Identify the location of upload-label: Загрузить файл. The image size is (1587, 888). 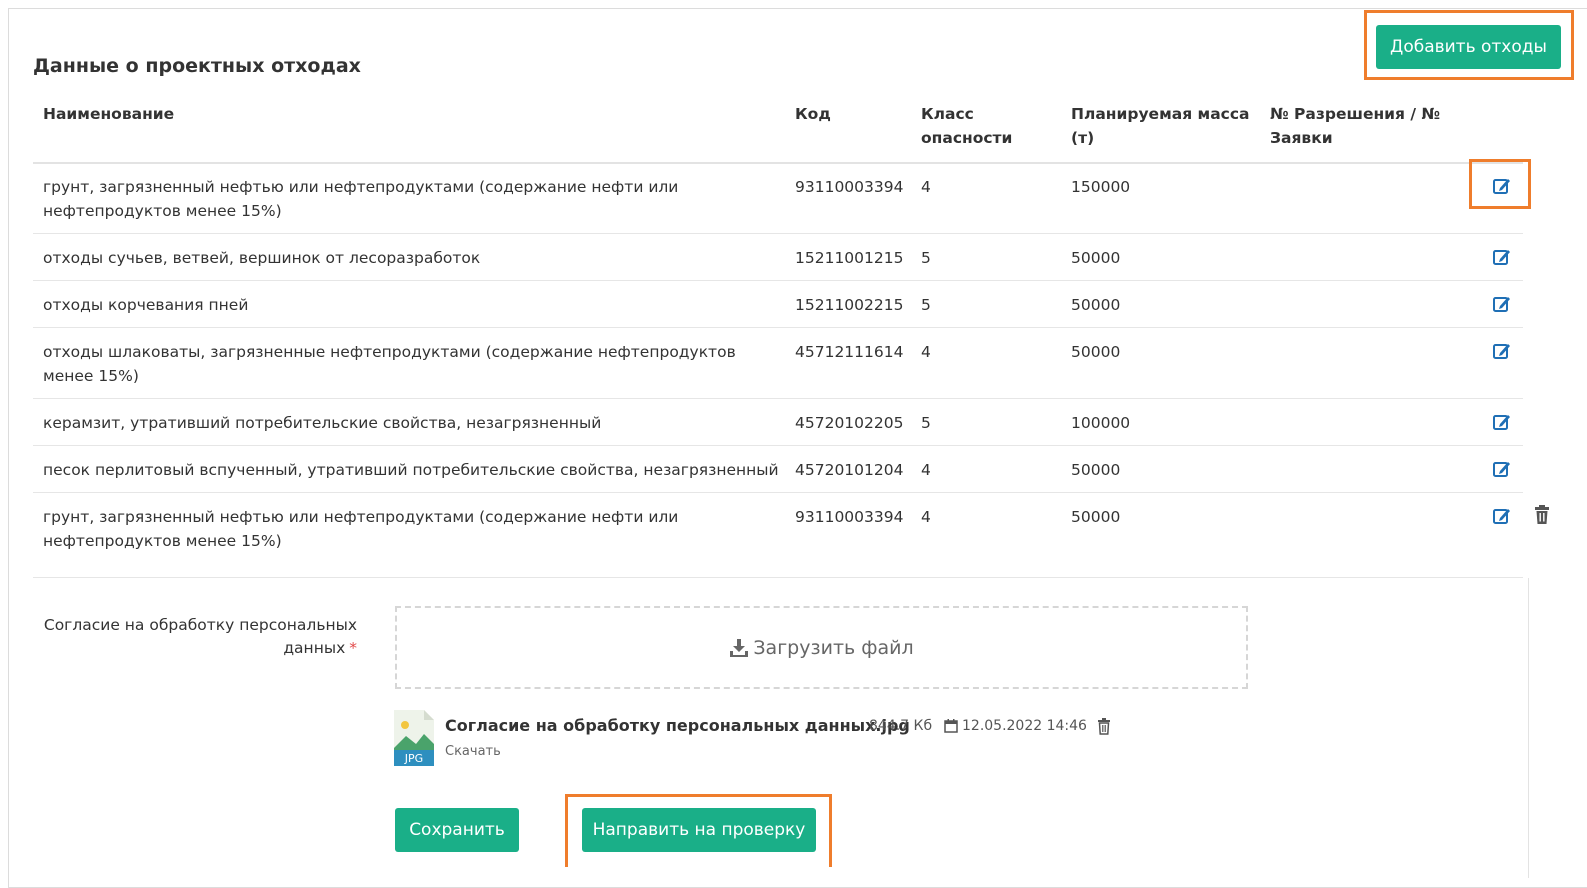
(833, 647).